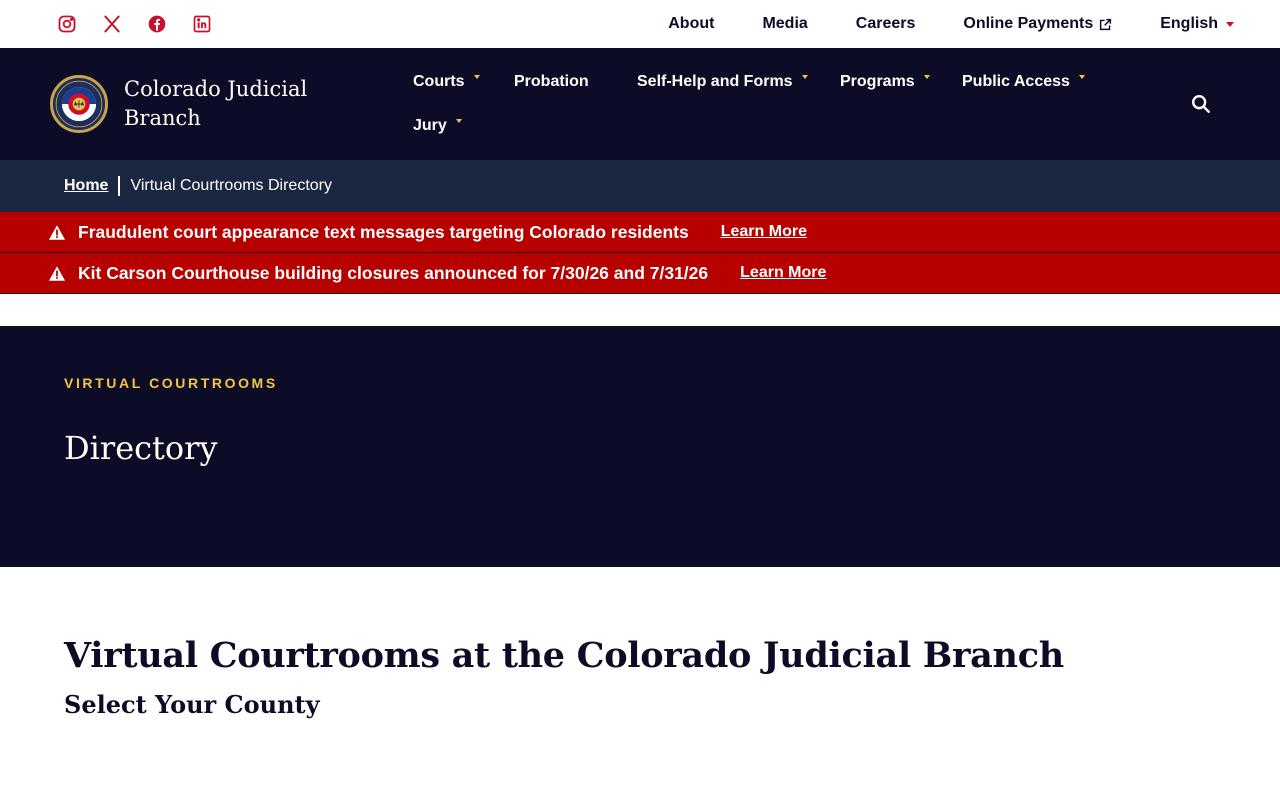  What do you see at coordinates (439, 81) in the screenshot?
I see `nav-label: Courts` at bounding box center [439, 81].